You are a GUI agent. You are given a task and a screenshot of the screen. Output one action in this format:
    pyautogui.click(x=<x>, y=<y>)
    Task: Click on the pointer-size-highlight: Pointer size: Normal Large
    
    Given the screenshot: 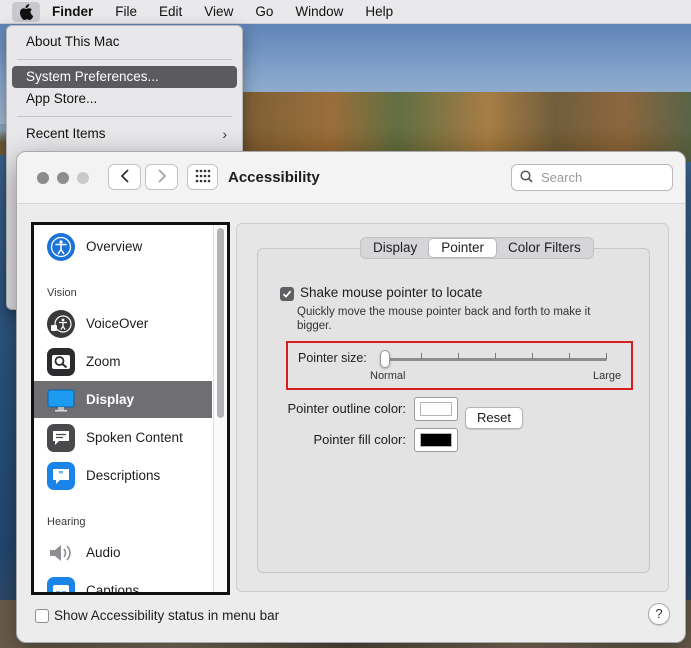 What is the action you would take?
    pyautogui.click(x=459, y=365)
    